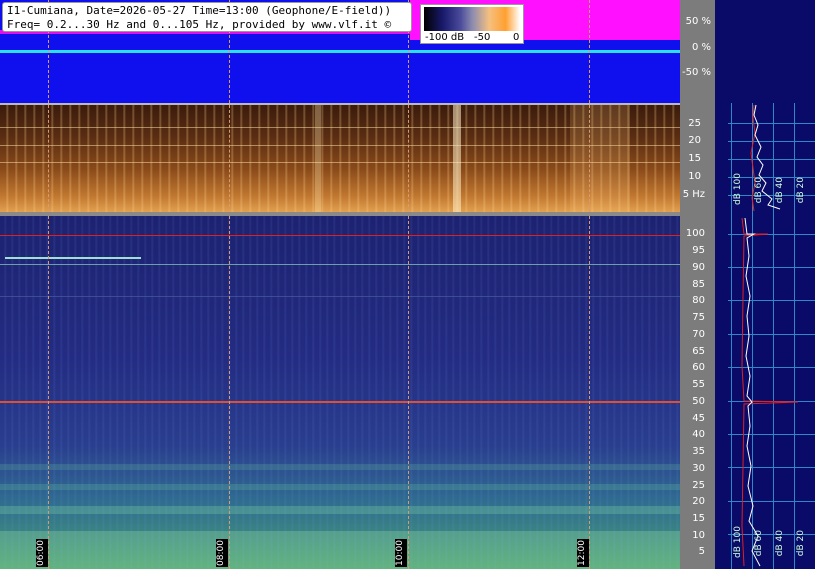 This screenshot has width=815, height=569. I want to click on geophone-frequency-axis: 25 20 15 10 5 Hz, so click(697, 159).